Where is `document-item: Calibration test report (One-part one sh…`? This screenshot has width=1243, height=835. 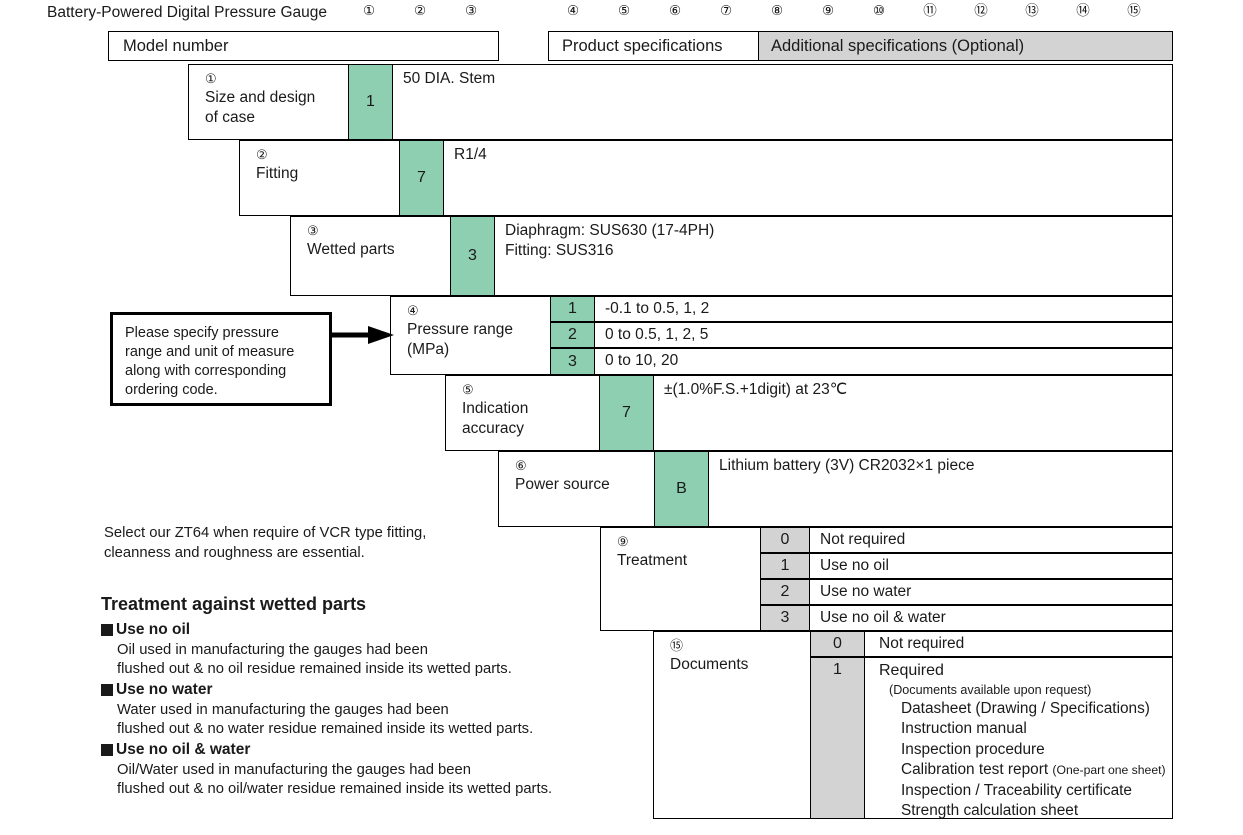 document-item: Calibration test report (One-part one sh… is located at coordinates (1025, 770).